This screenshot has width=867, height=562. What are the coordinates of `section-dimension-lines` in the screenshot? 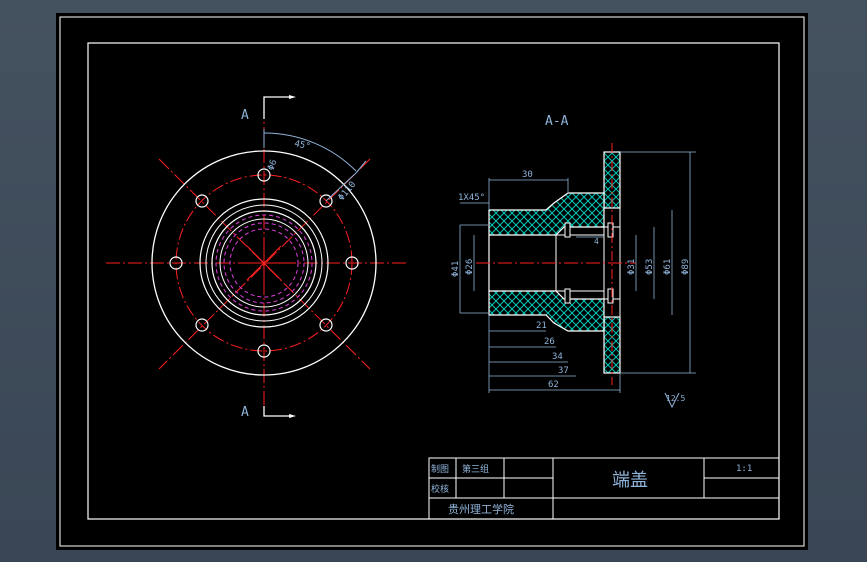 It's located at (577, 272).